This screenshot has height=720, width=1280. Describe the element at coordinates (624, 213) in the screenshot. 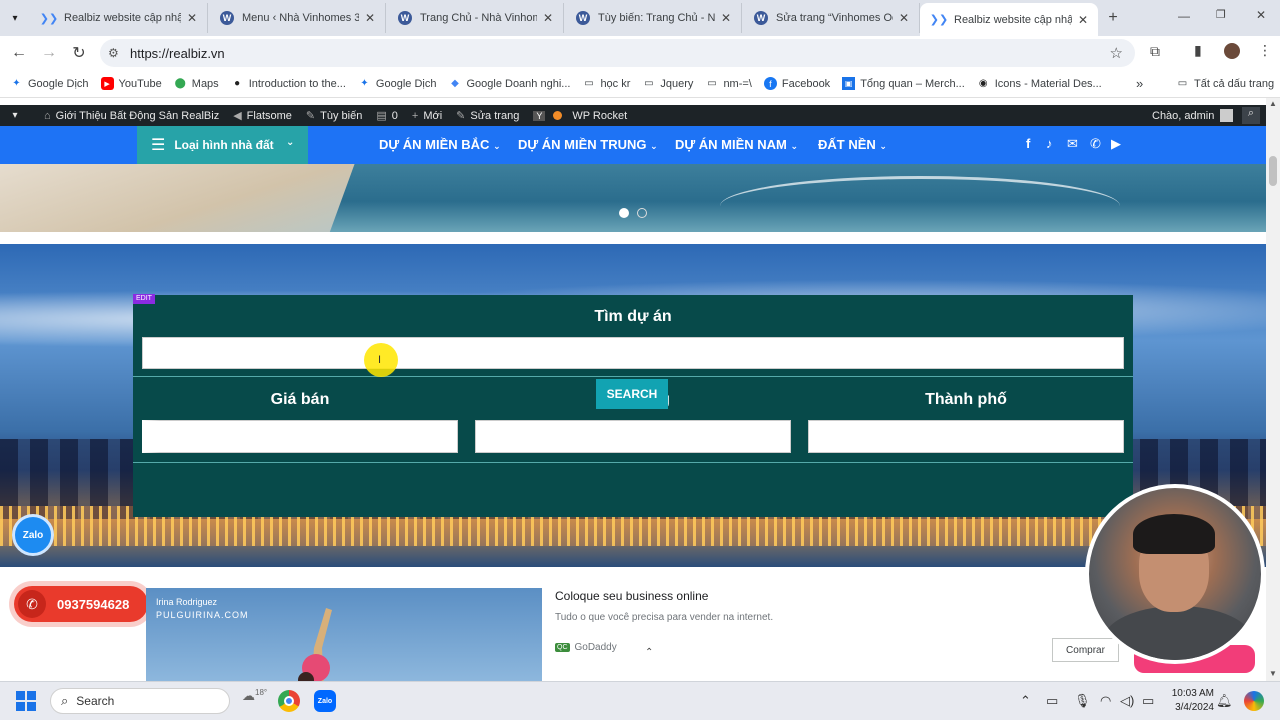

I see `slider-dot-active` at that location.